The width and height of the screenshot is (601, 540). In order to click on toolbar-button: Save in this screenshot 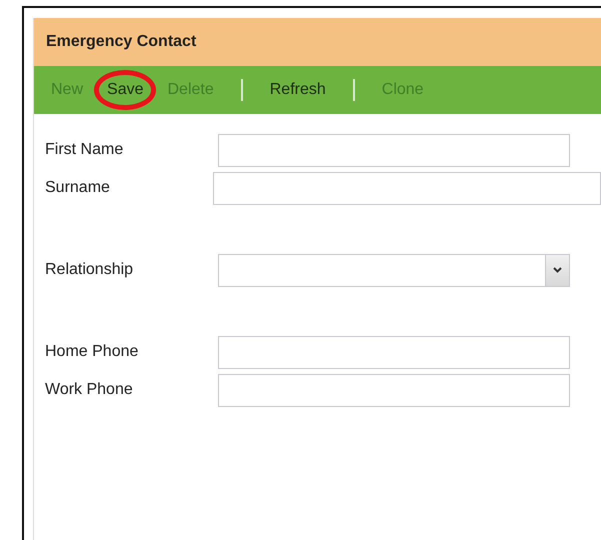, I will do `click(125, 90)`.